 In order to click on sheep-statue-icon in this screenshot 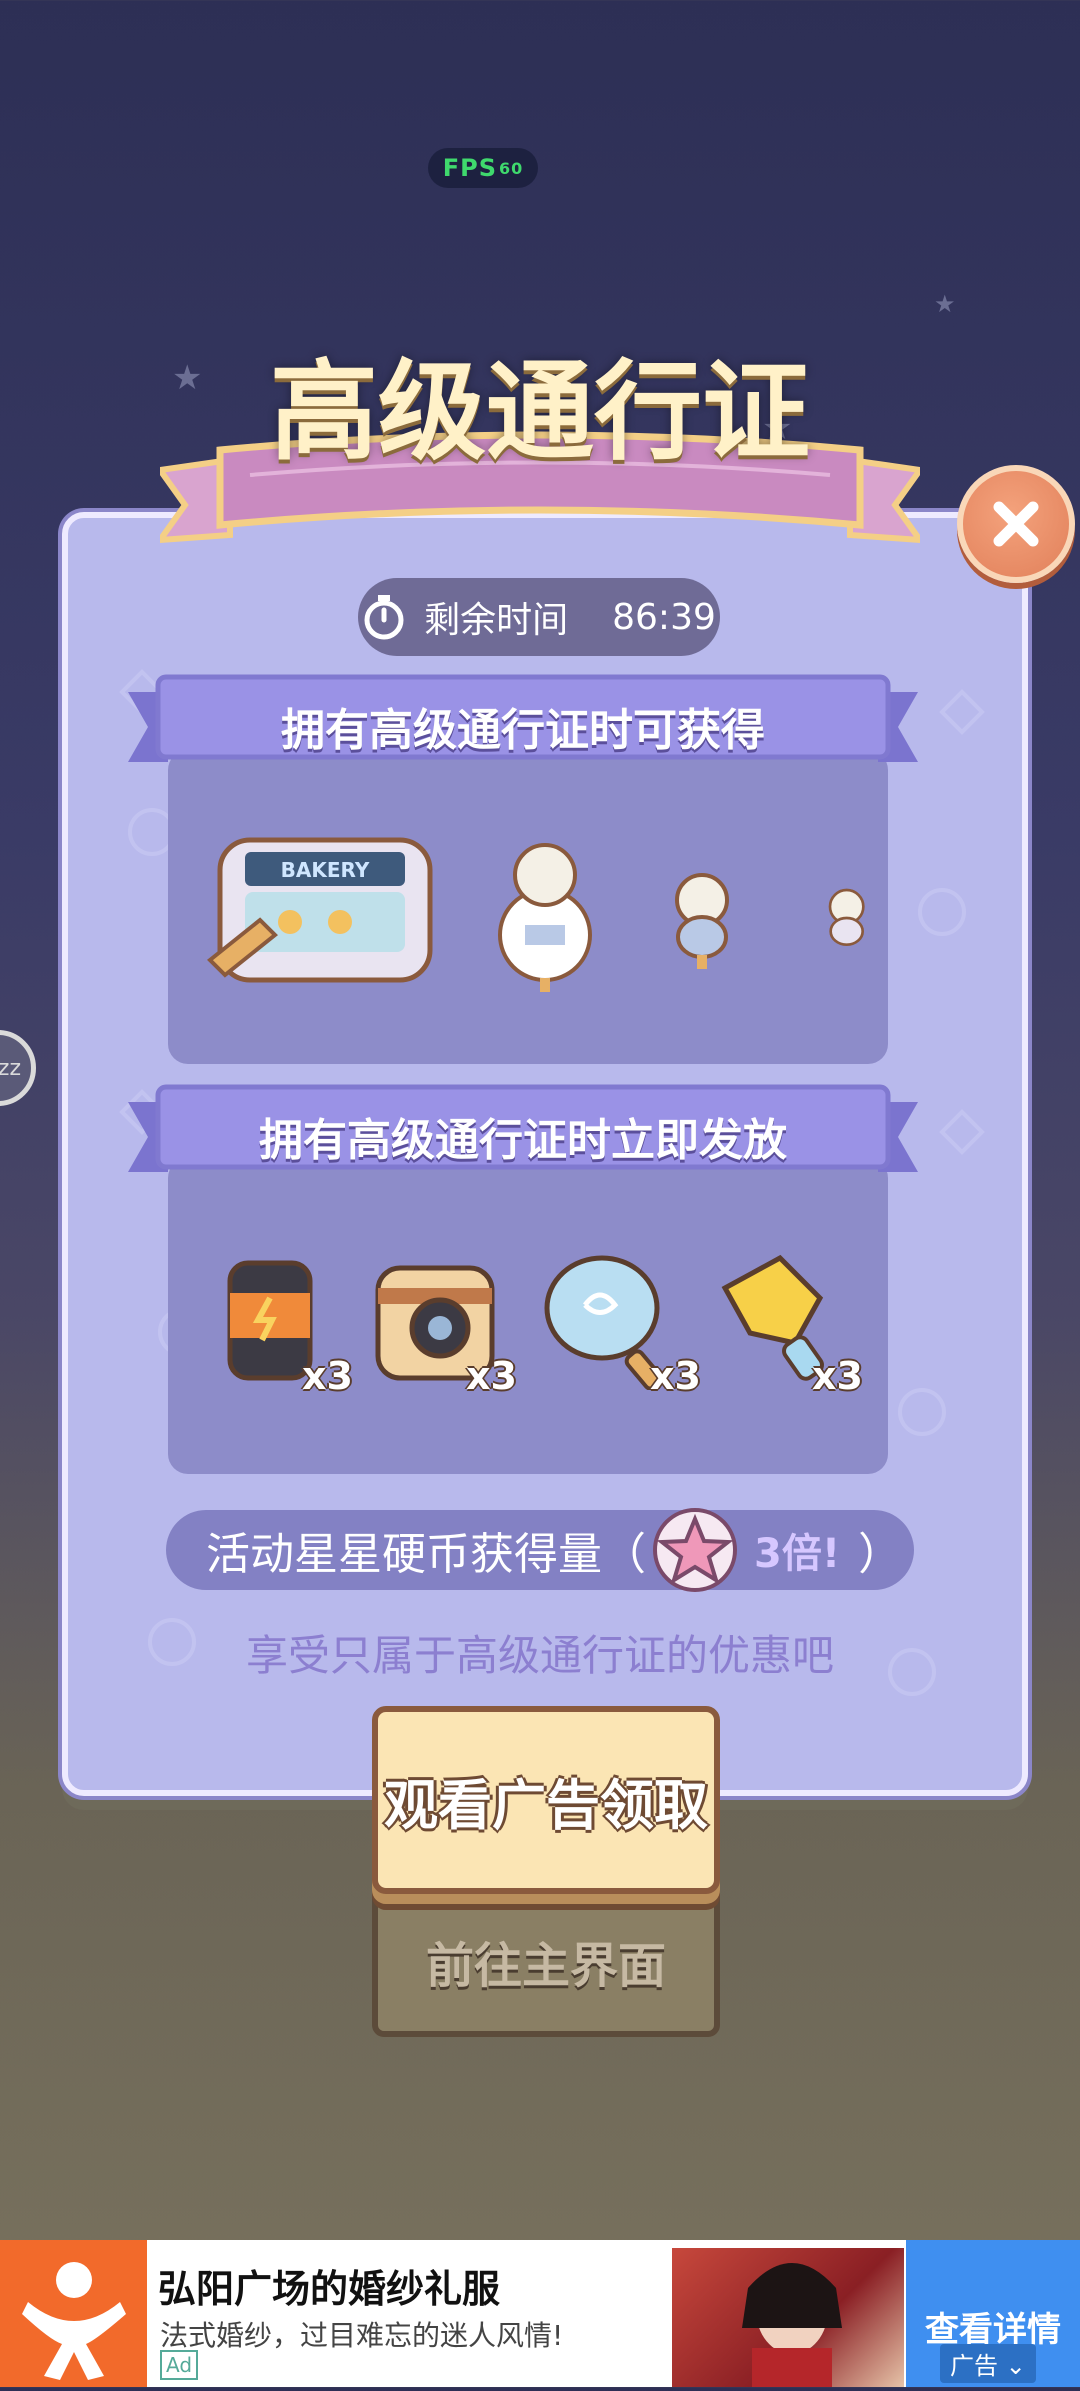, I will do `click(847, 920)`.